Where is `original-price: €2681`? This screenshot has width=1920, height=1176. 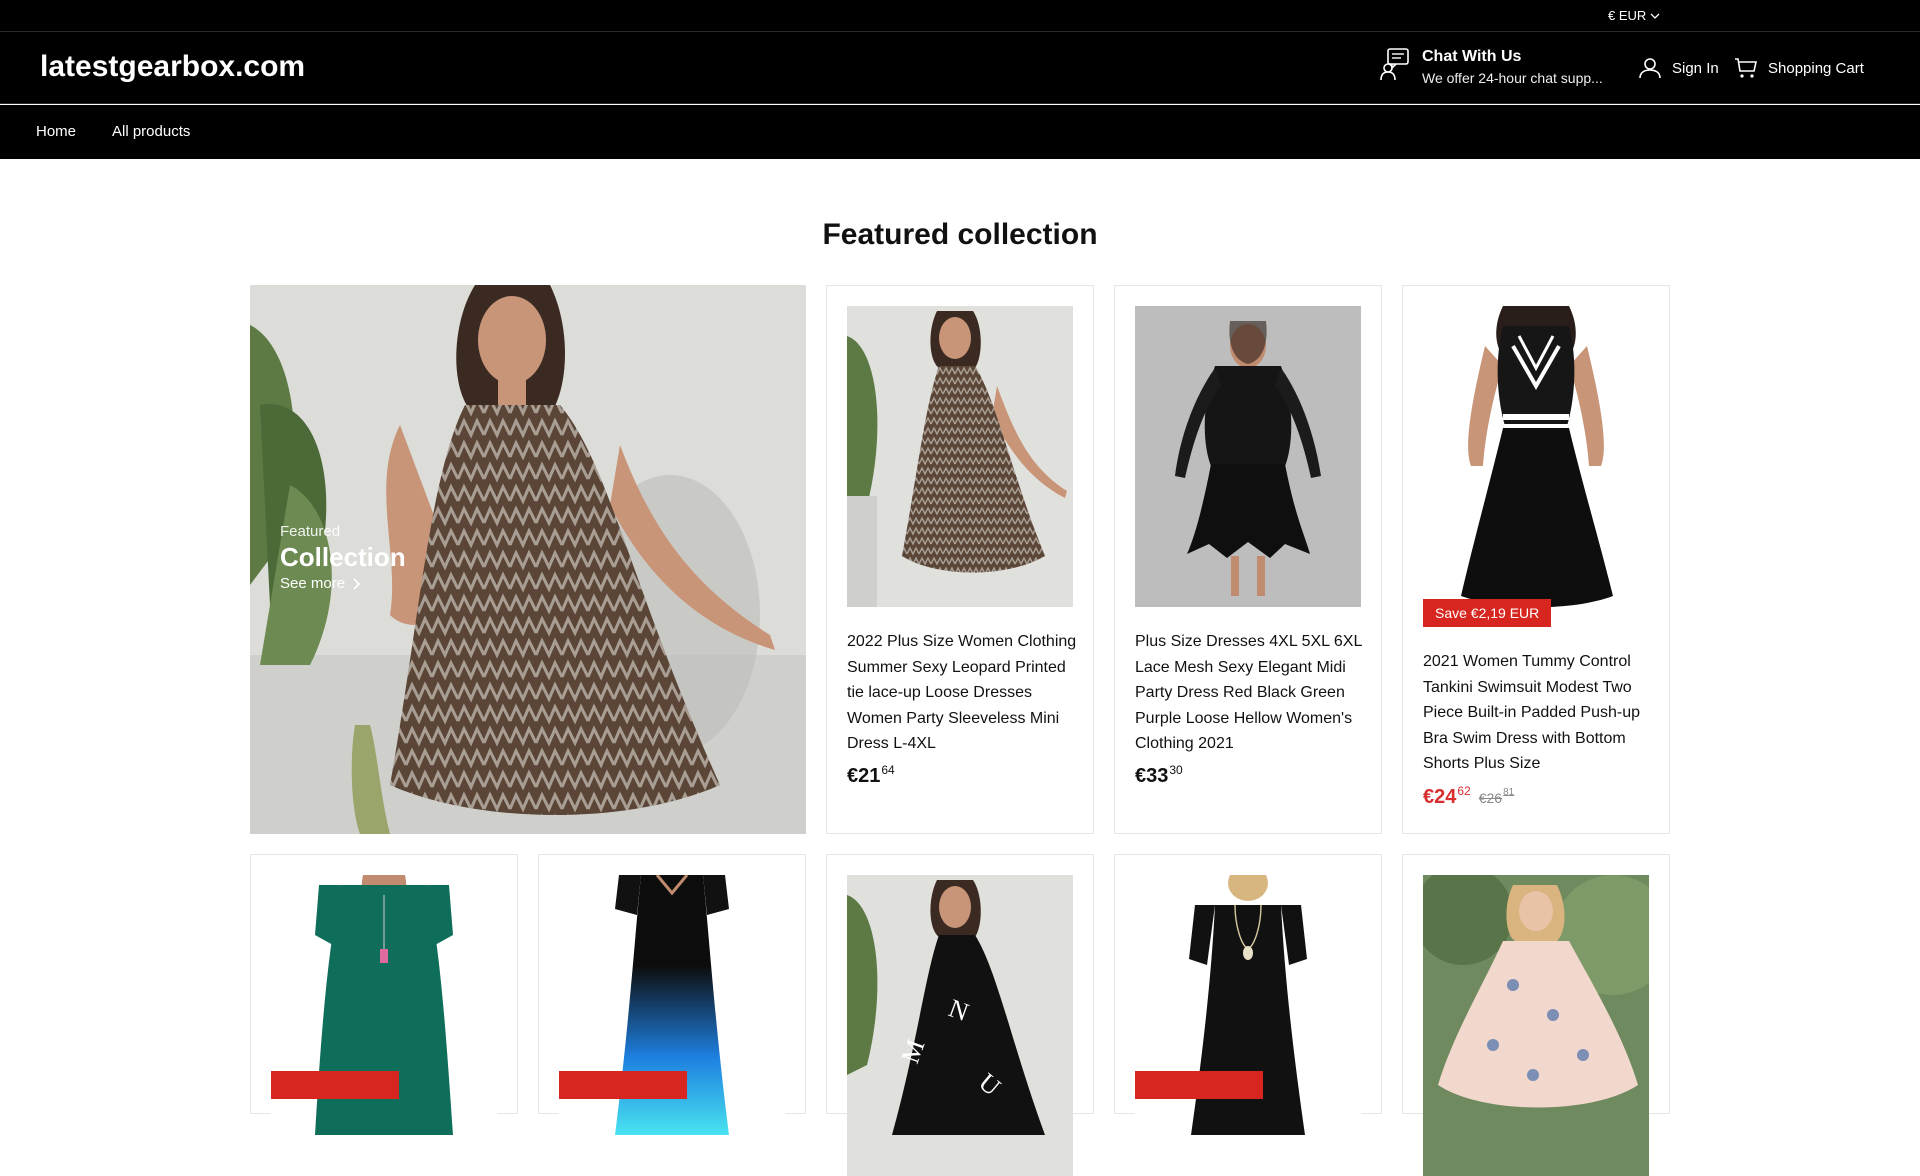 original-price: €2681 is located at coordinates (1496, 796).